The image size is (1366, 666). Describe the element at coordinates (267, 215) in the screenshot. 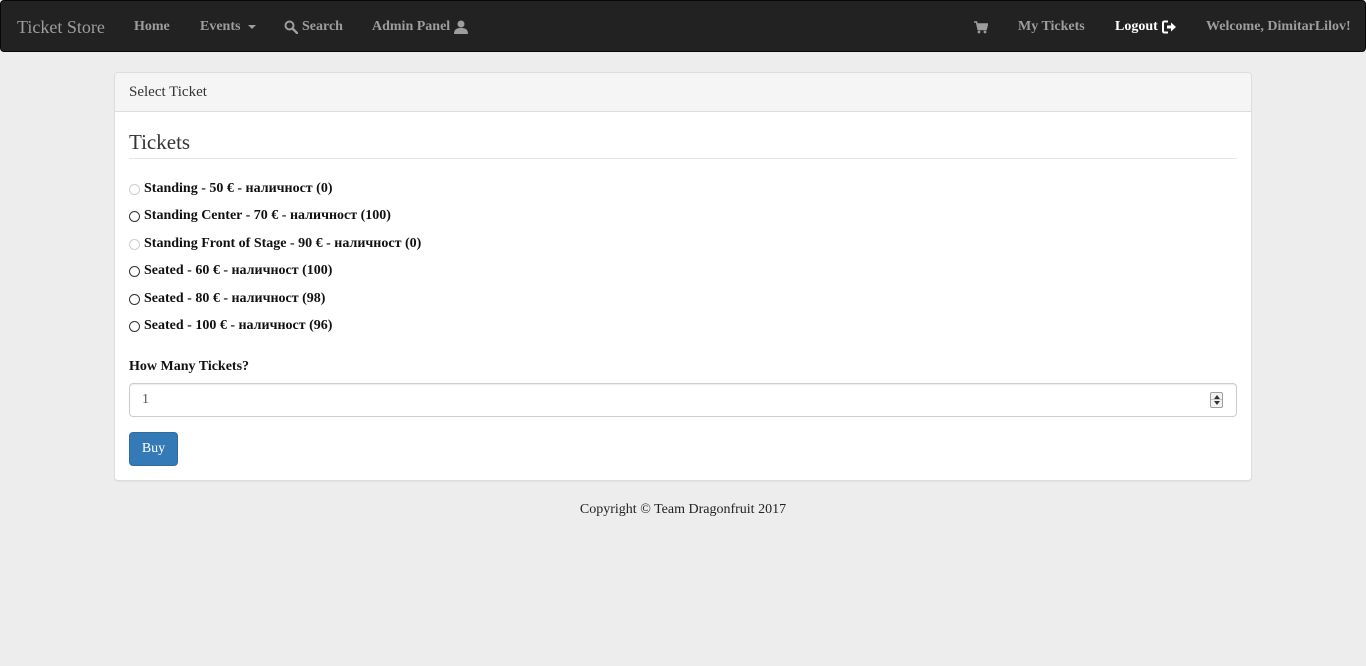

I see `ticket-option-label: Standing Center - 70 € - наличност (100)` at that location.